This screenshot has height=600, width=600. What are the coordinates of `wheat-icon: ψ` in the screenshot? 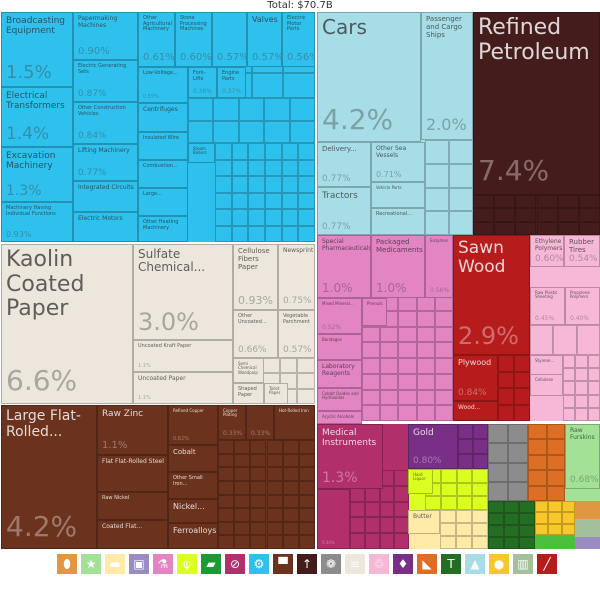 It's located at (187, 564).